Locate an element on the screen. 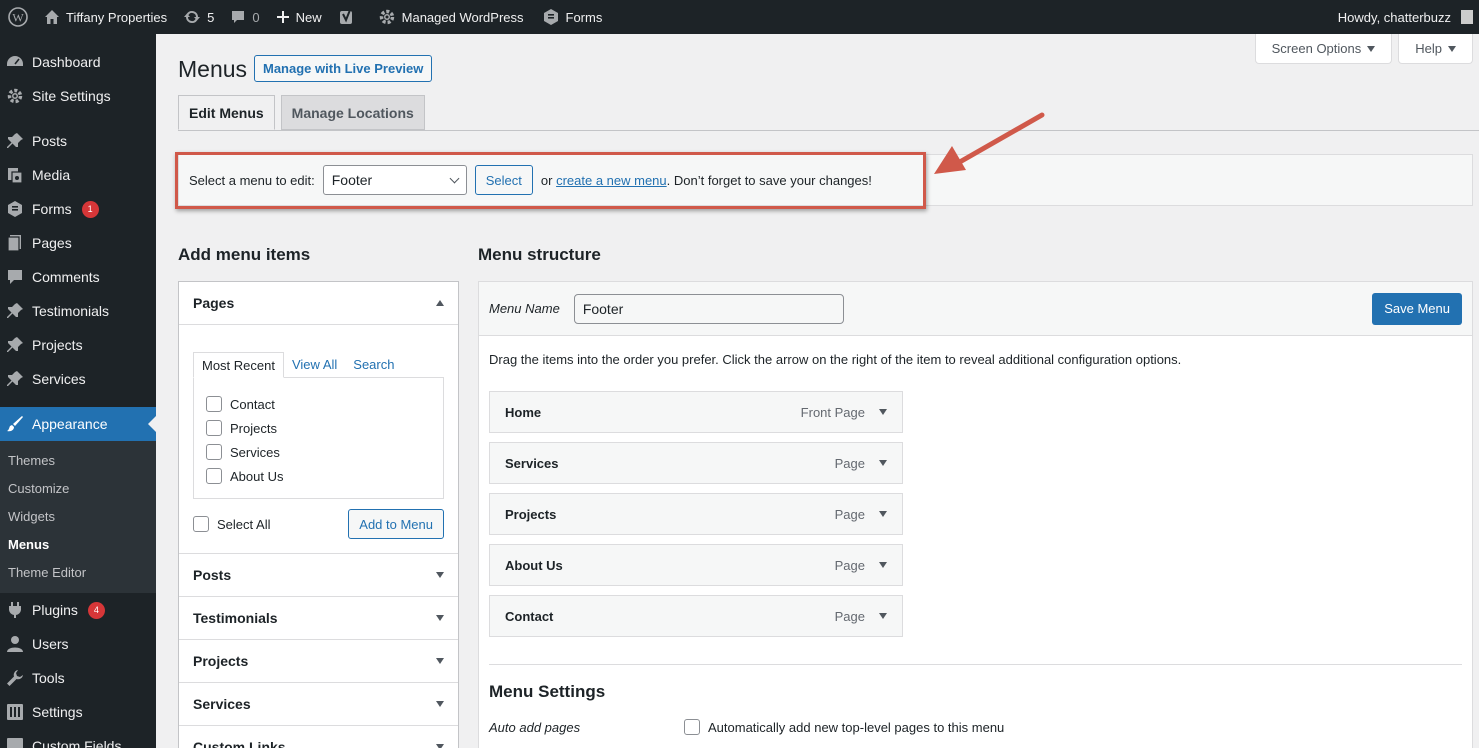  comment-icon is located at coordinates (15, 277).